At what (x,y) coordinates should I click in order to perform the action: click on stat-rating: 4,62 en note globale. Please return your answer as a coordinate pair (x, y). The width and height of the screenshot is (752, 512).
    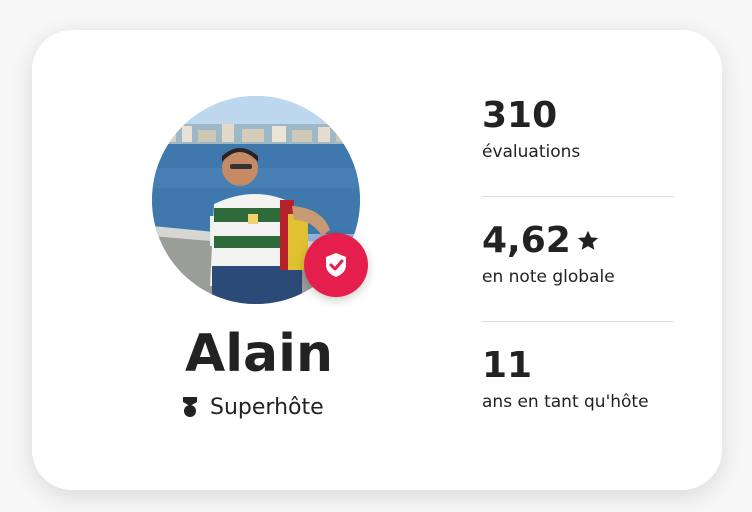
    Looking at the image, I should click on (578, 261).